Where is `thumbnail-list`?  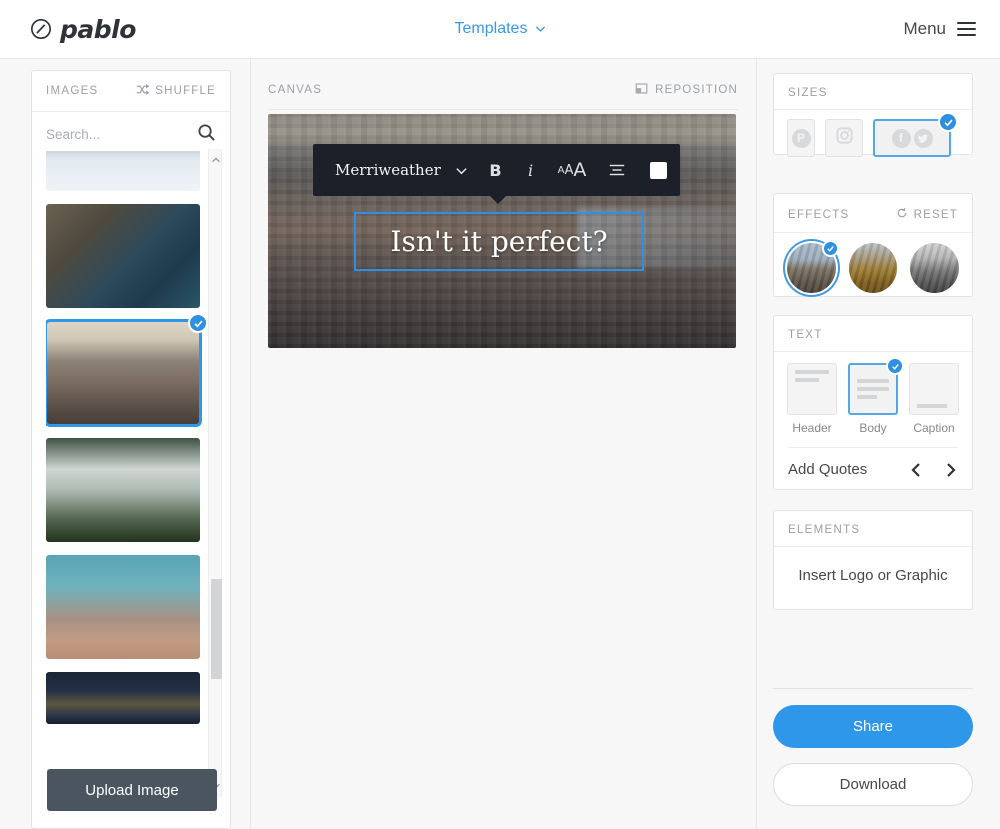
thumbnail-list is located at coordinates (132, 473).